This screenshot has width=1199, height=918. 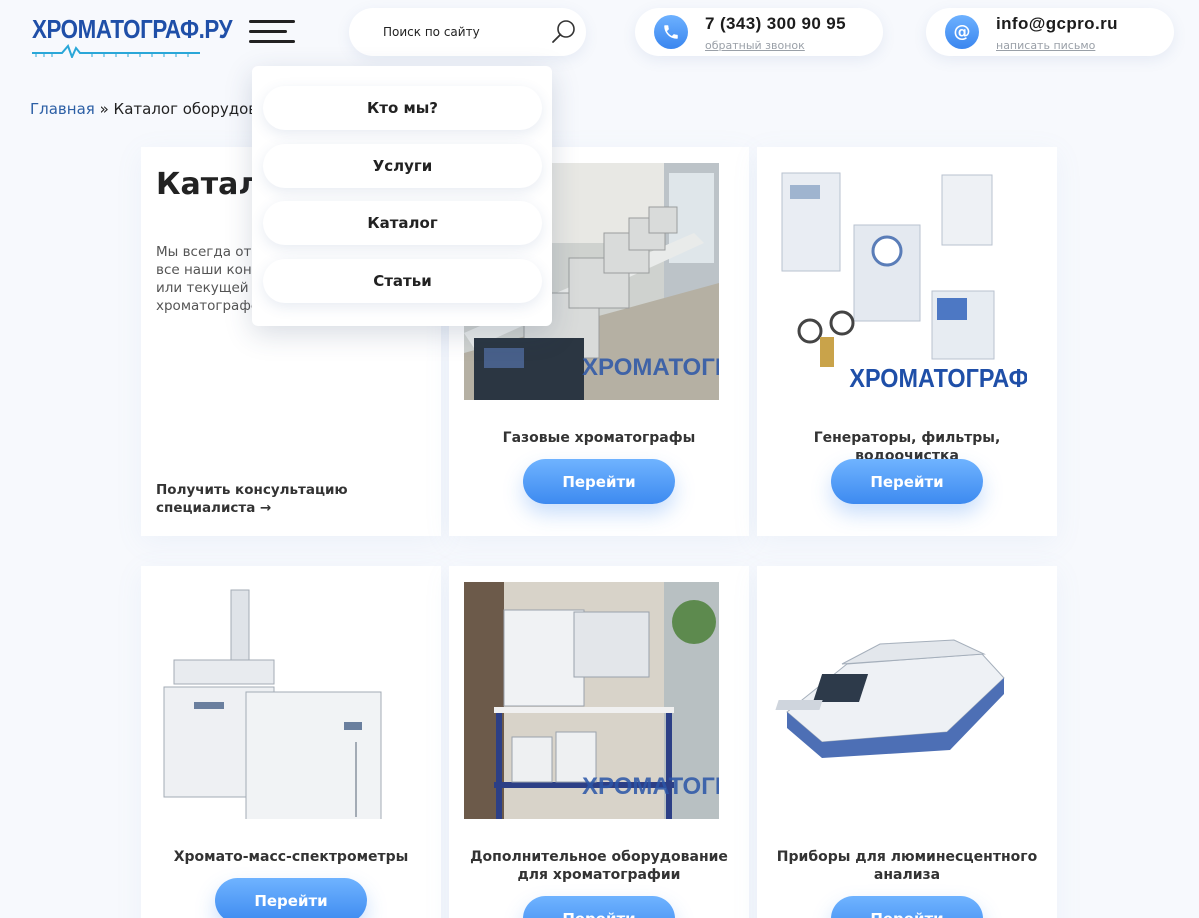 I want to click on menu-item-catalog: Каталог, so click(x=402, y=223).